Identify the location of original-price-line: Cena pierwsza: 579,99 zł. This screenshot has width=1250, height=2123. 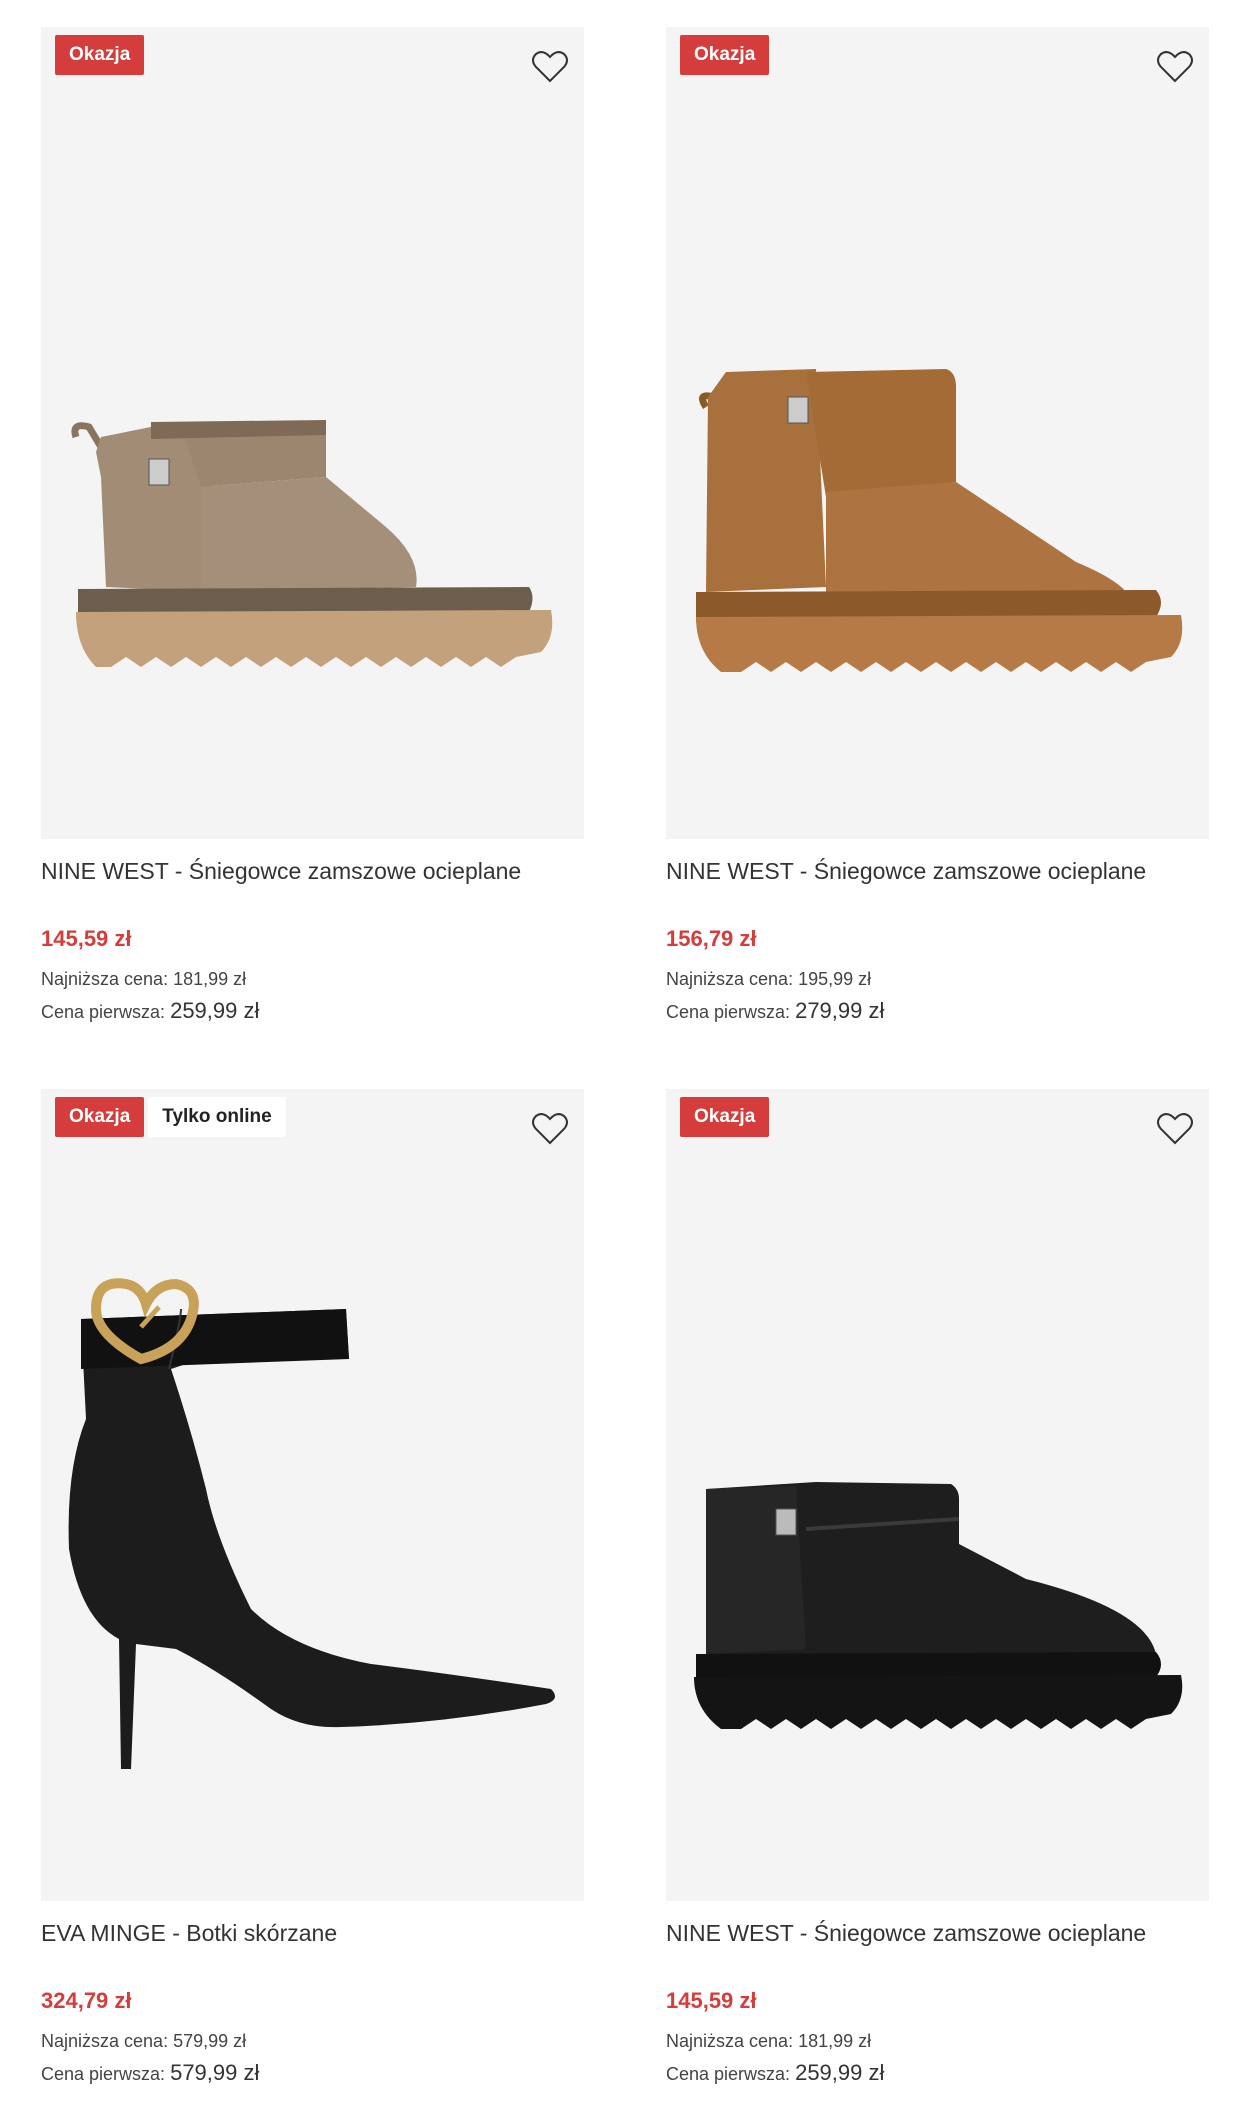
(312, 2073).